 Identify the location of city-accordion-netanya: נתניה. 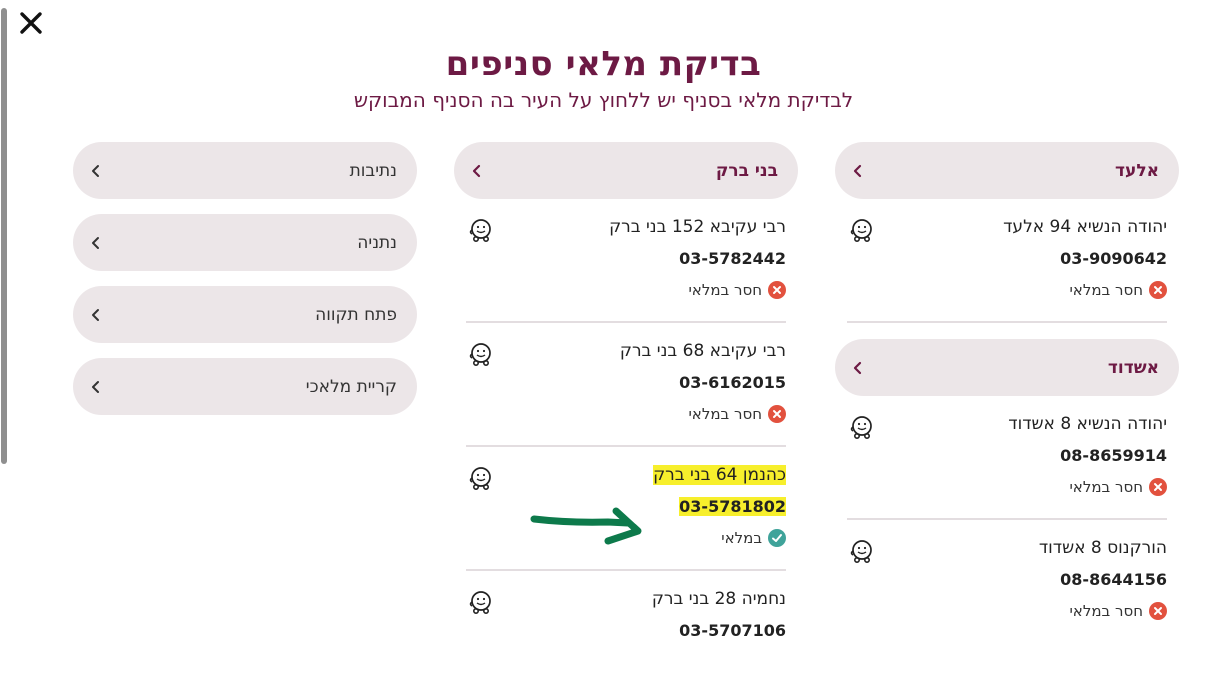
(245, 242).